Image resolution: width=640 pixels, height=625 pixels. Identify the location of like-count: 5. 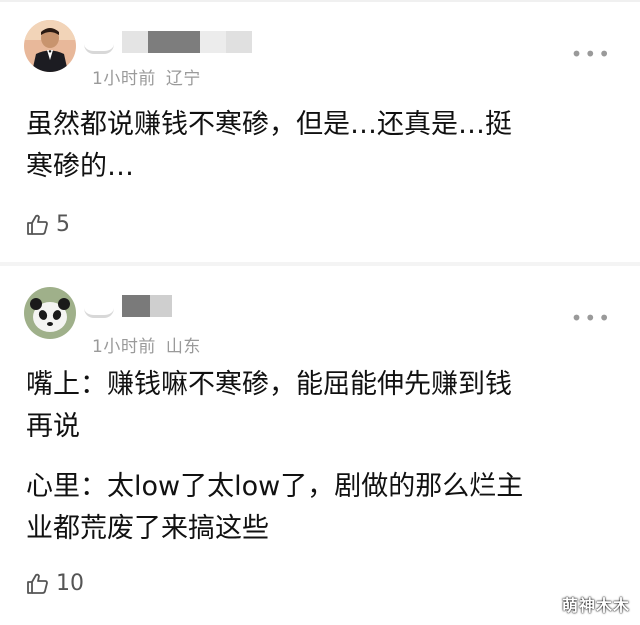
(63, 224).